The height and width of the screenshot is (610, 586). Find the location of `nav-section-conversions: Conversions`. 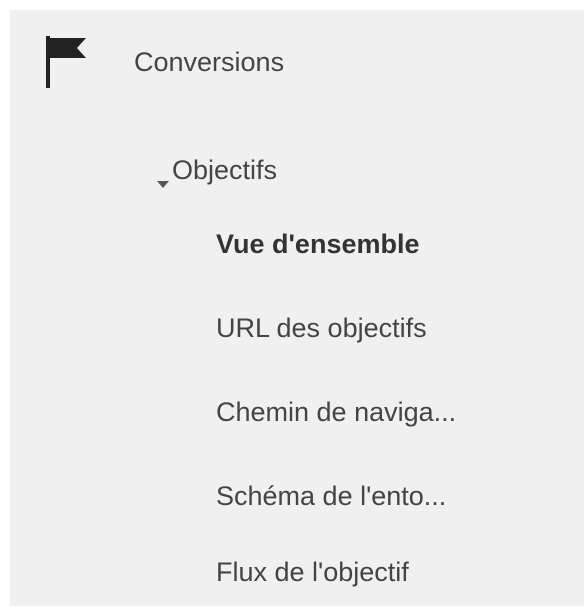

nav-section-conversions: Conversions is located at coordinates (165, 62).